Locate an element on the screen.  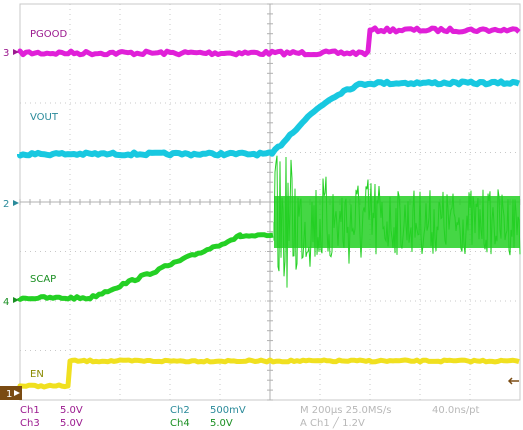
svg-text: 1 is located at coordinates (9, 394).